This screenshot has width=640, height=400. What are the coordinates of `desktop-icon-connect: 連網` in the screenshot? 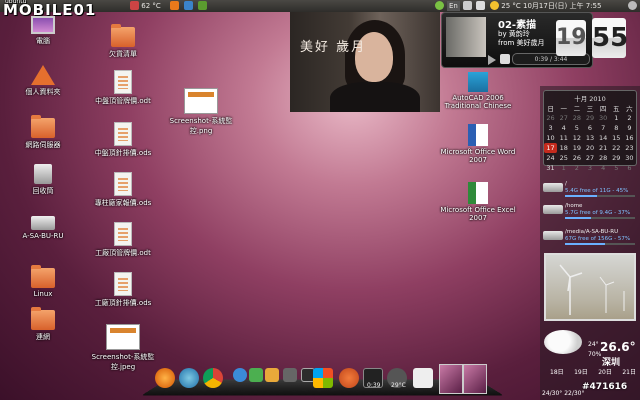 It's located at (43, 324).